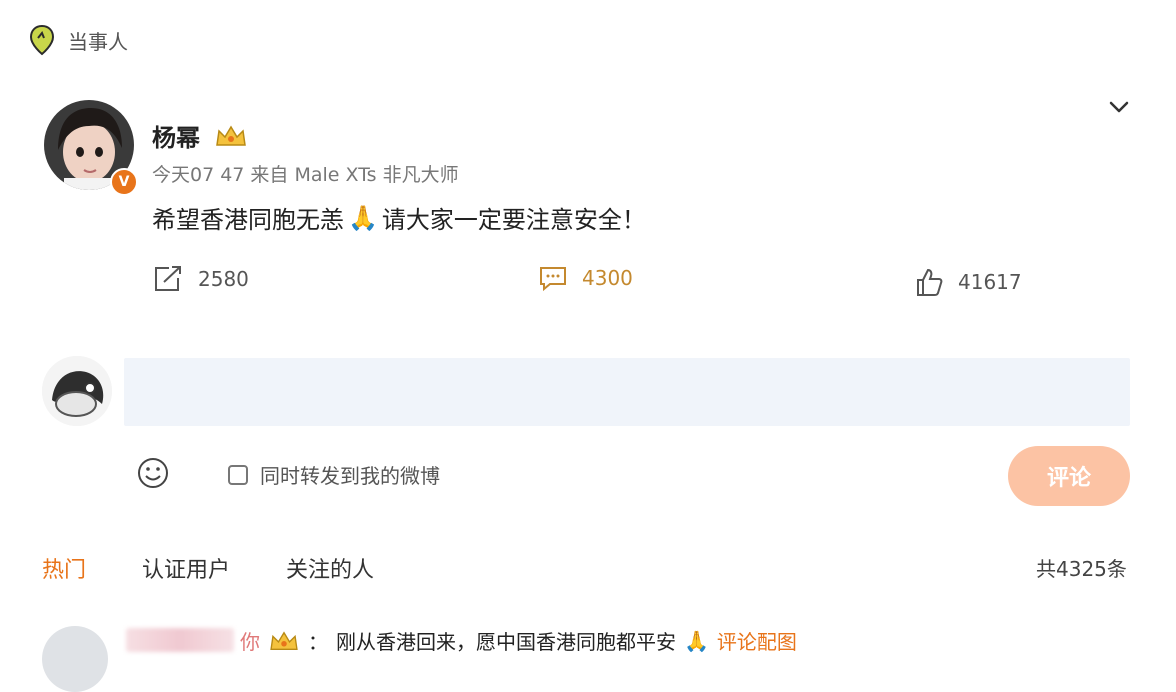 Image resolution: width=1176 pixels, height=692 pixels. I want to click on repost-count: 2580, so click(223, 279).